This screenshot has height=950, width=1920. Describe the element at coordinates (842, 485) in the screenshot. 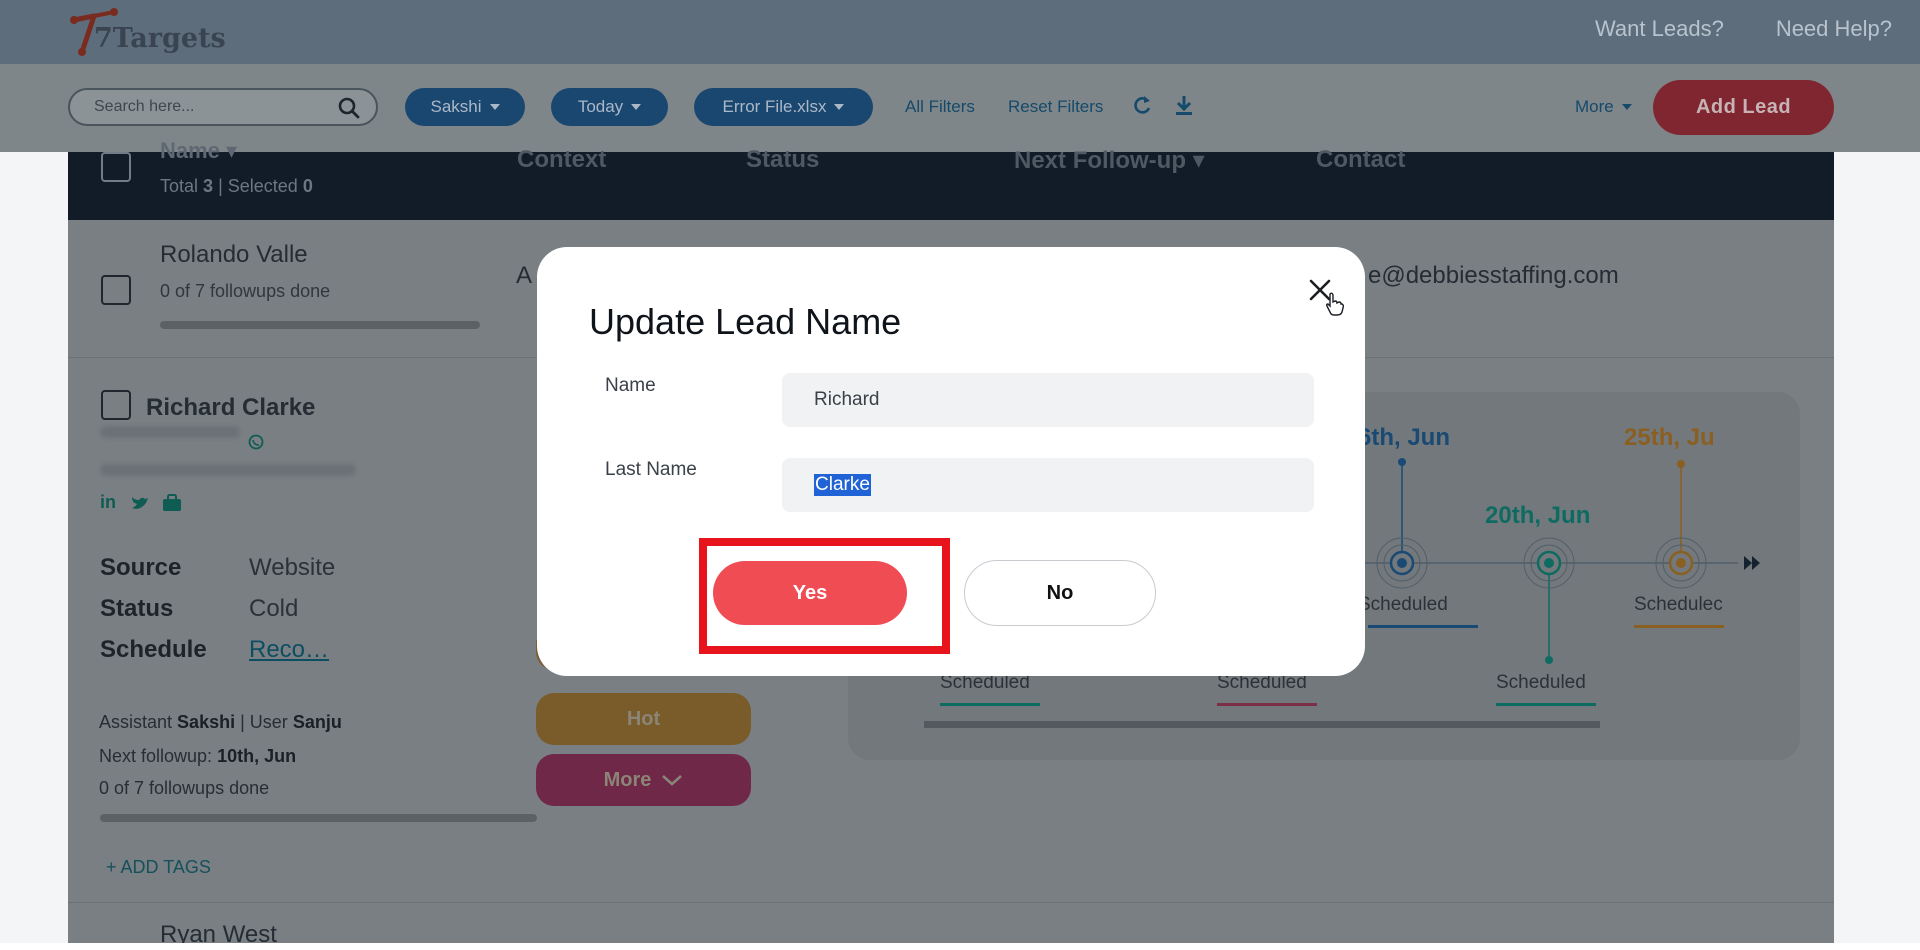

I see `selected-text: Clarke` at that location.